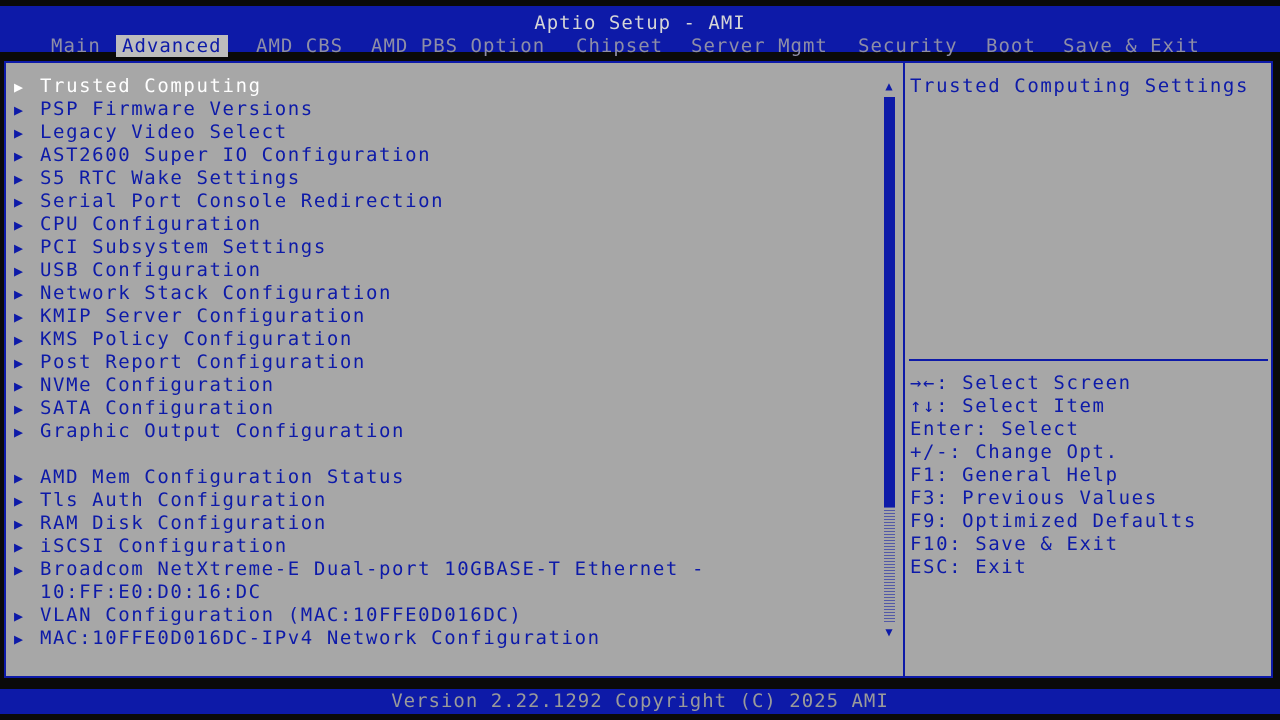  I want to click on tab-main: Main, so click(76, 46).